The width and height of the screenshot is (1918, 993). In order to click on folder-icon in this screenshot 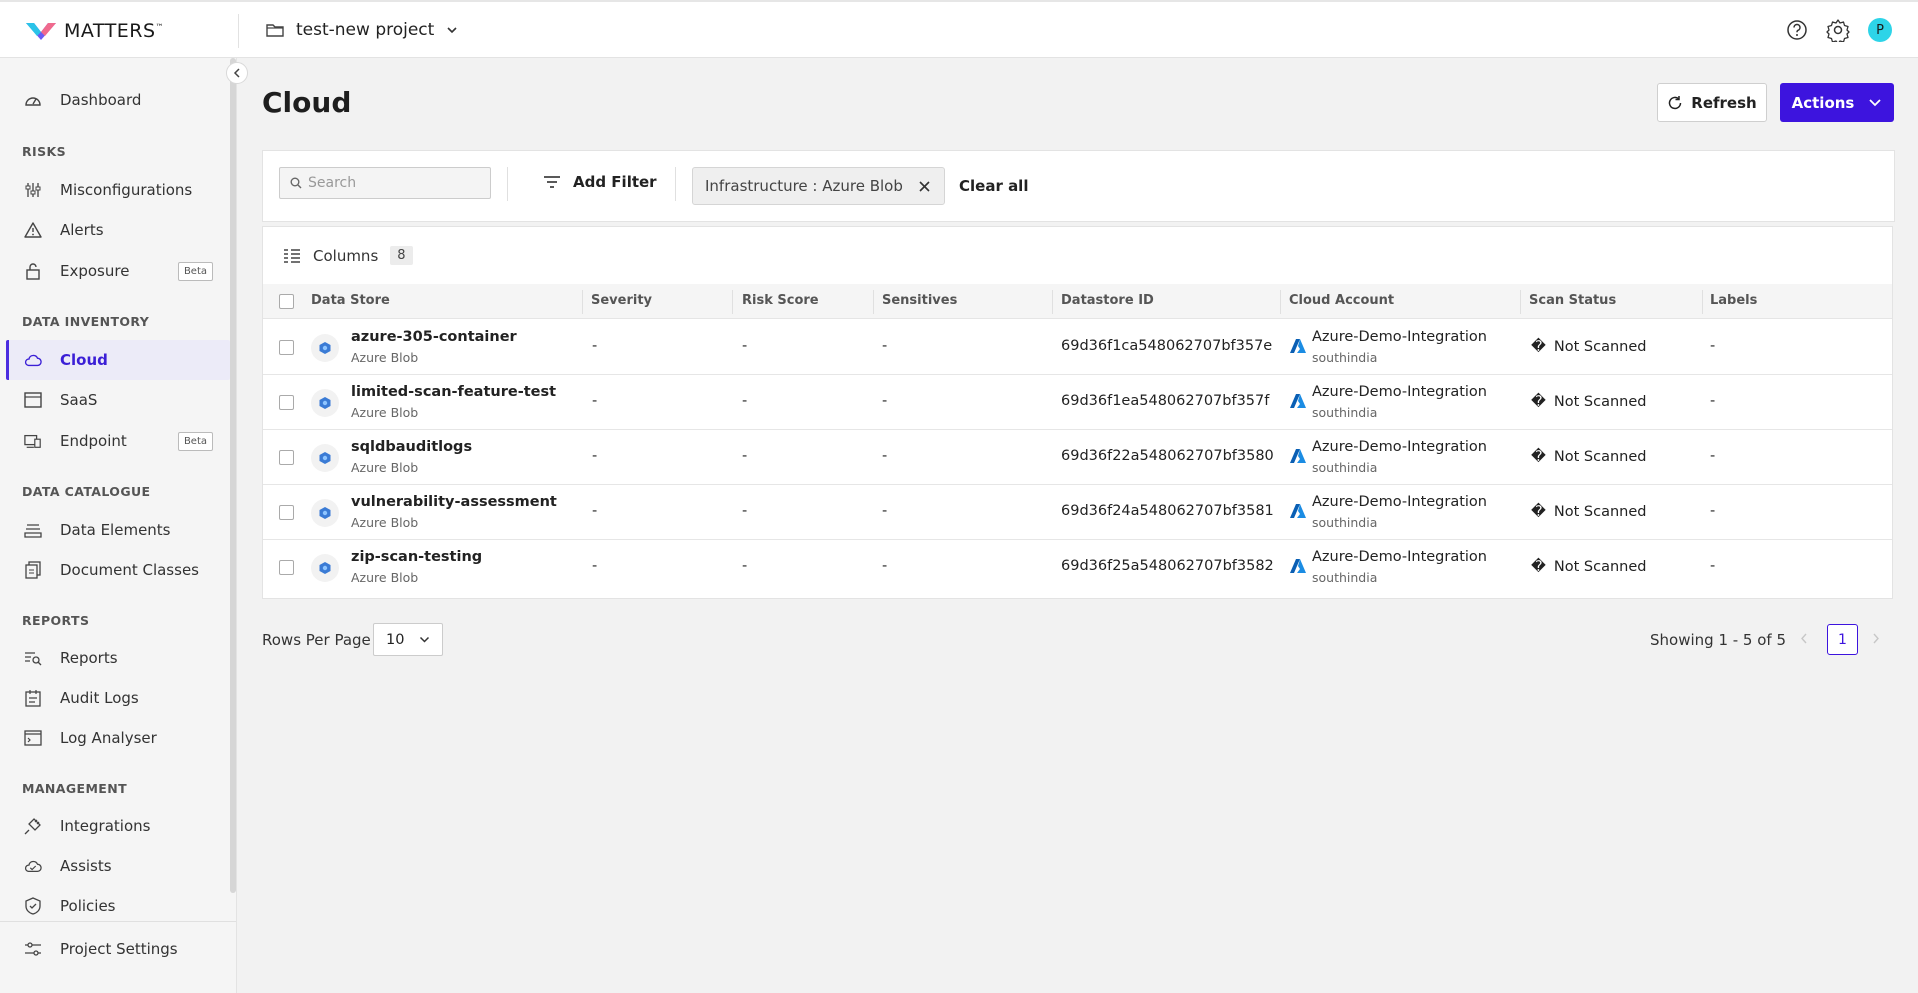, I will do `click(275, 30)`.